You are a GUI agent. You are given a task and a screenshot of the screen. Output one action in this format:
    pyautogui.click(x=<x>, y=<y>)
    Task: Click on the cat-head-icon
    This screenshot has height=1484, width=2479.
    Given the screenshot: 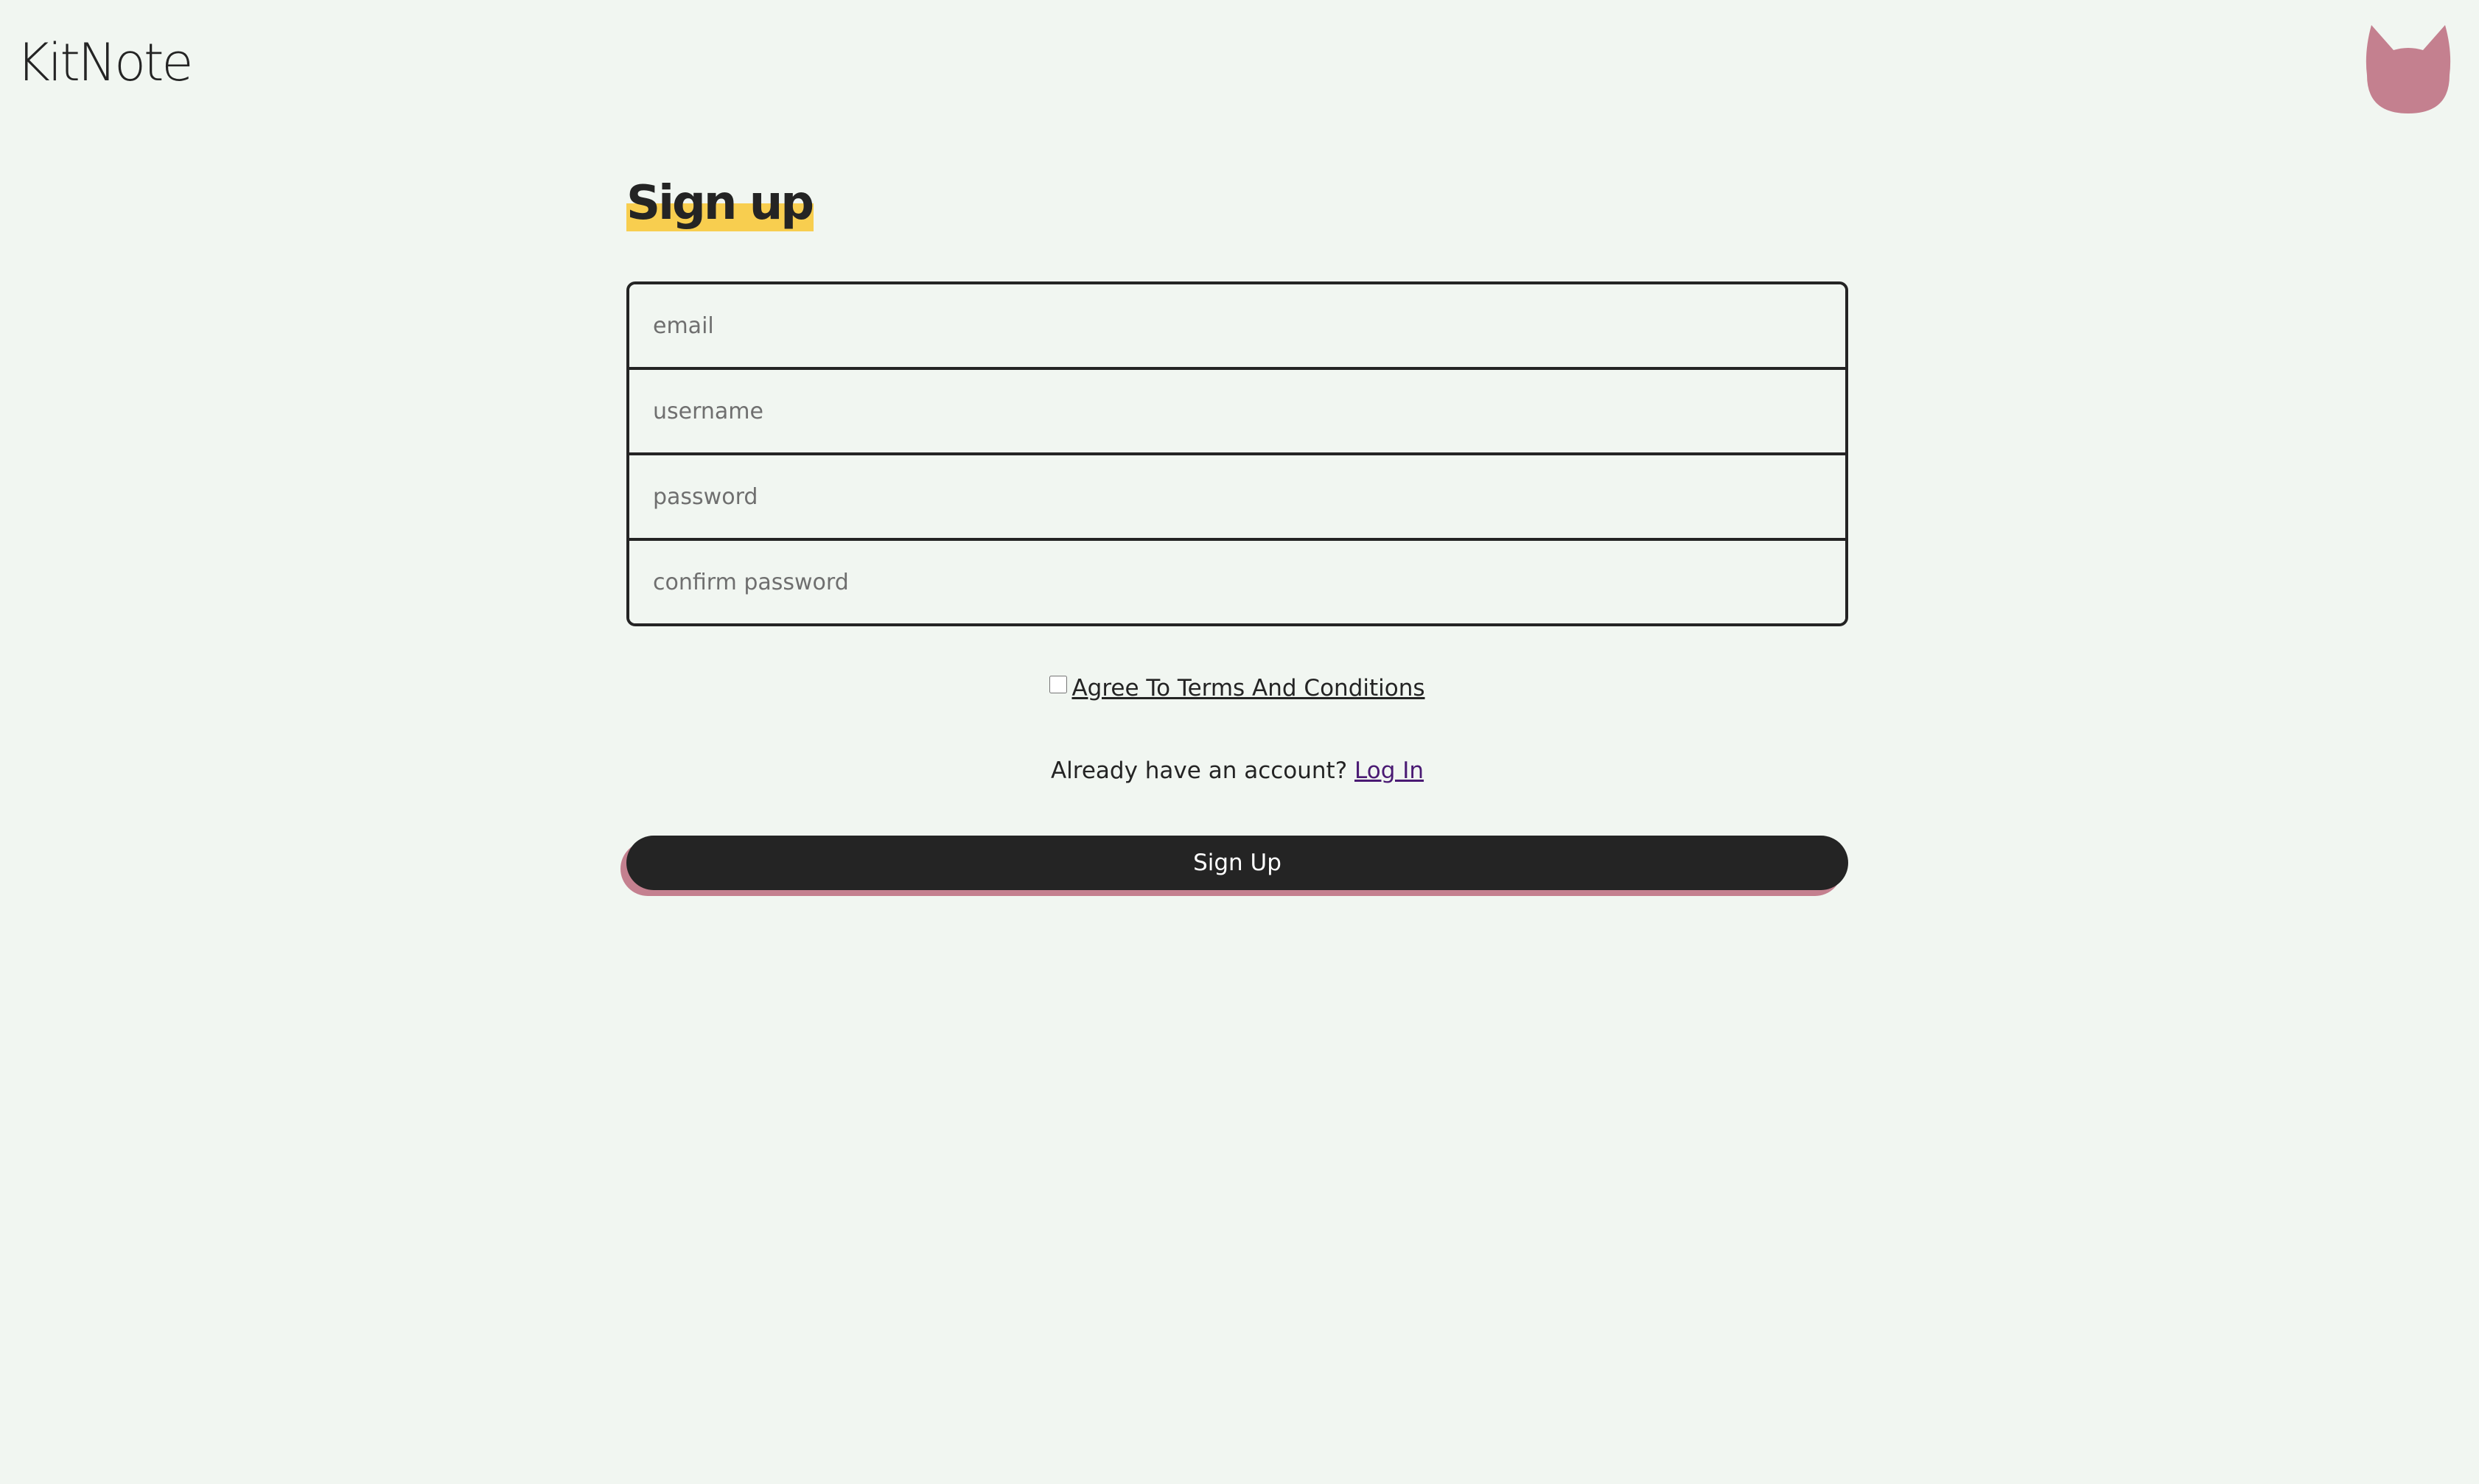 What is the action you would take?
    pyautogui.click(x=2408, y=69)
    